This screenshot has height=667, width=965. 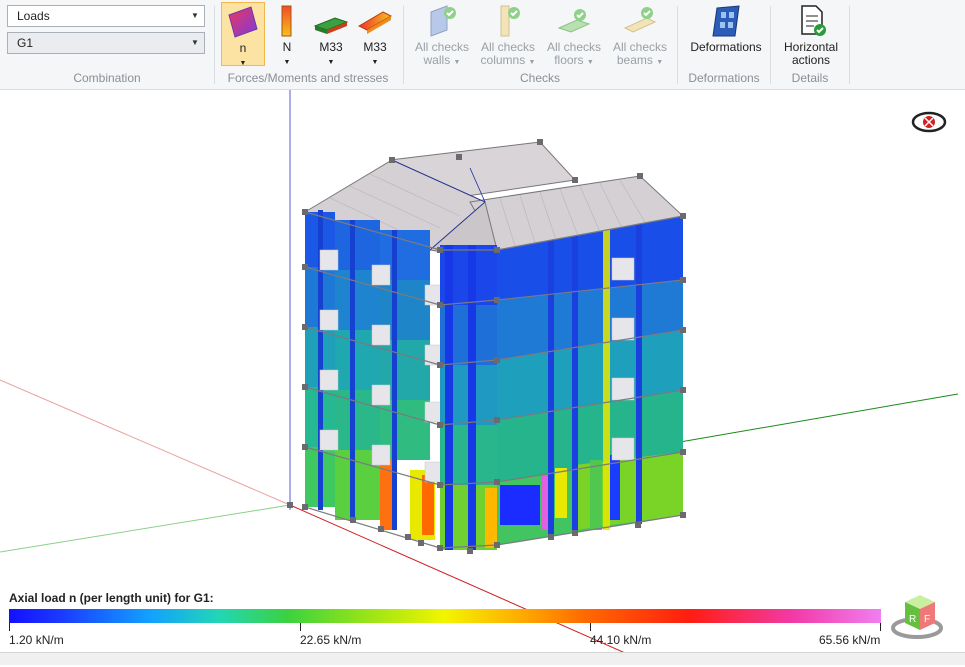 What do you see at coordinates (726, 47) in the screenshot?
I see `deformations-button-label: Deformations` at bounding box center [726, 47].